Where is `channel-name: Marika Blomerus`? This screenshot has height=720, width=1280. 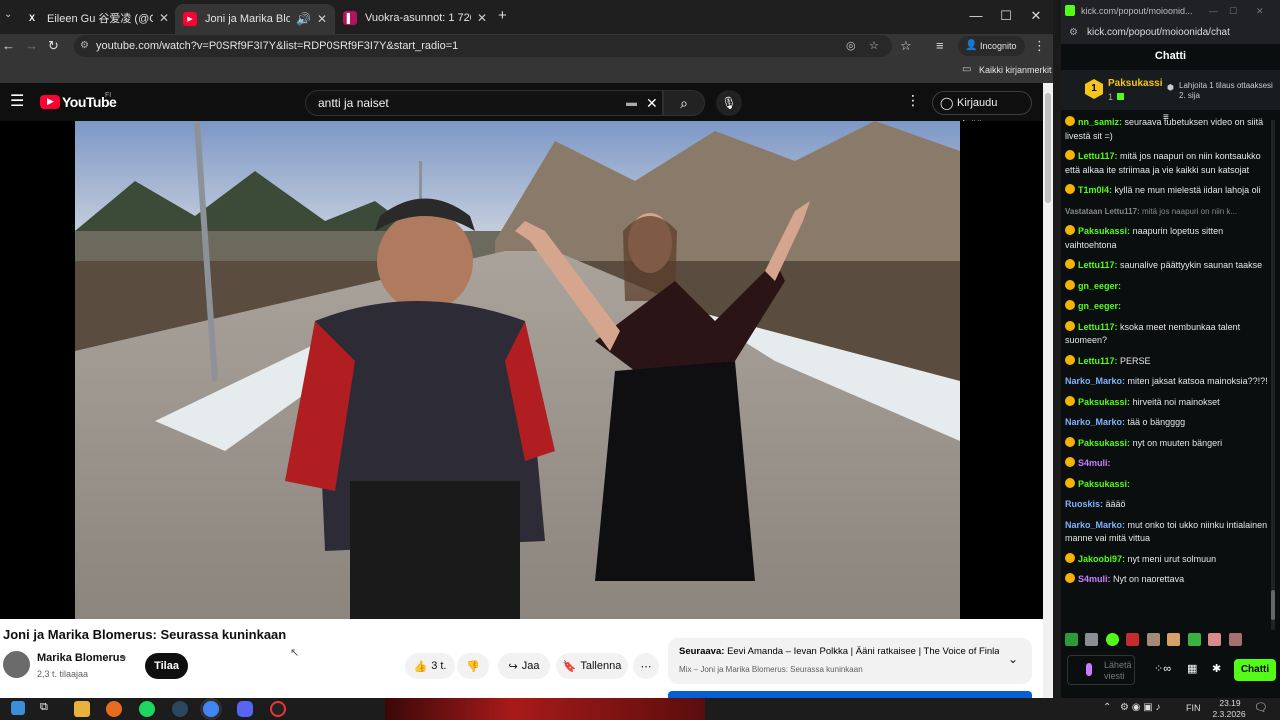 channel-name: Marika Blomerus is located at coordinates (81, 658).